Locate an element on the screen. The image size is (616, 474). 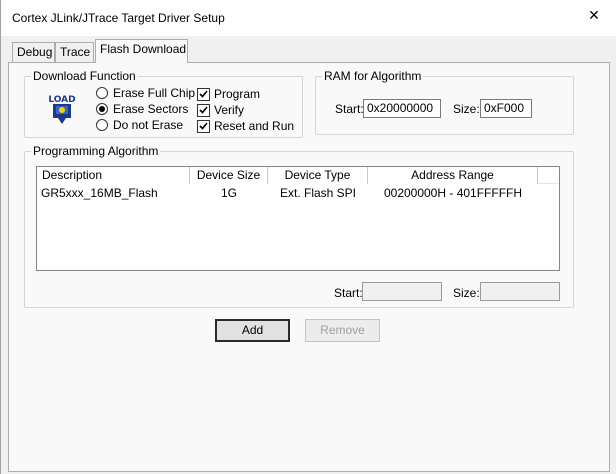
tab-label: Trace is located at coordinates (75, 52).